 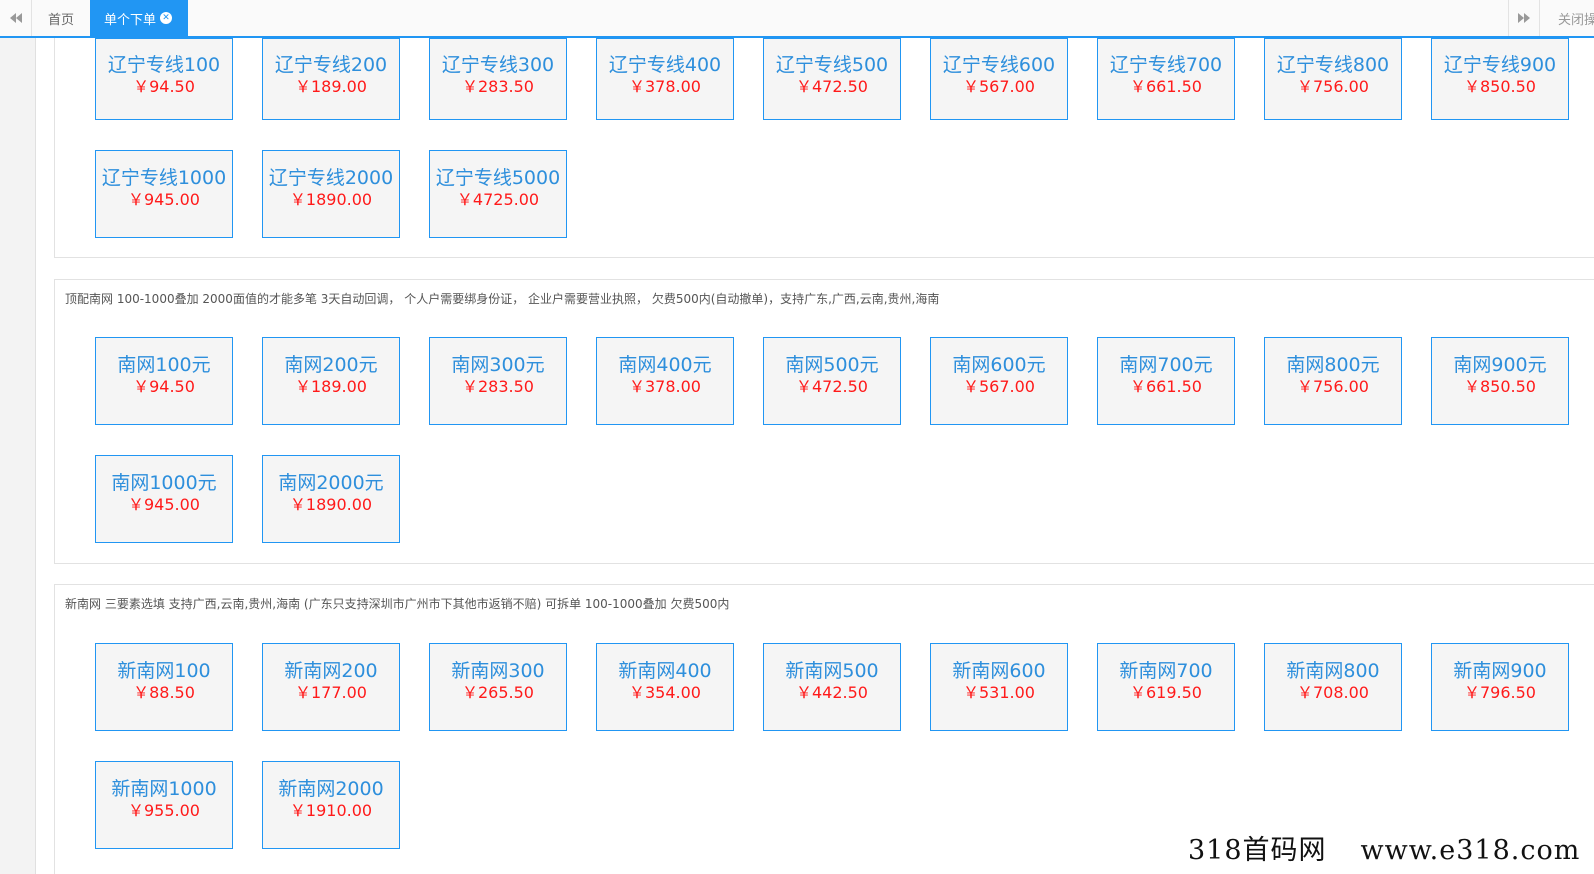 What do you see at coordinates (797, 19) in the screenshot?
I see `tab-bar: 首页 单个下单 ✕ 关闭操作` at bounding box center [797, 19].